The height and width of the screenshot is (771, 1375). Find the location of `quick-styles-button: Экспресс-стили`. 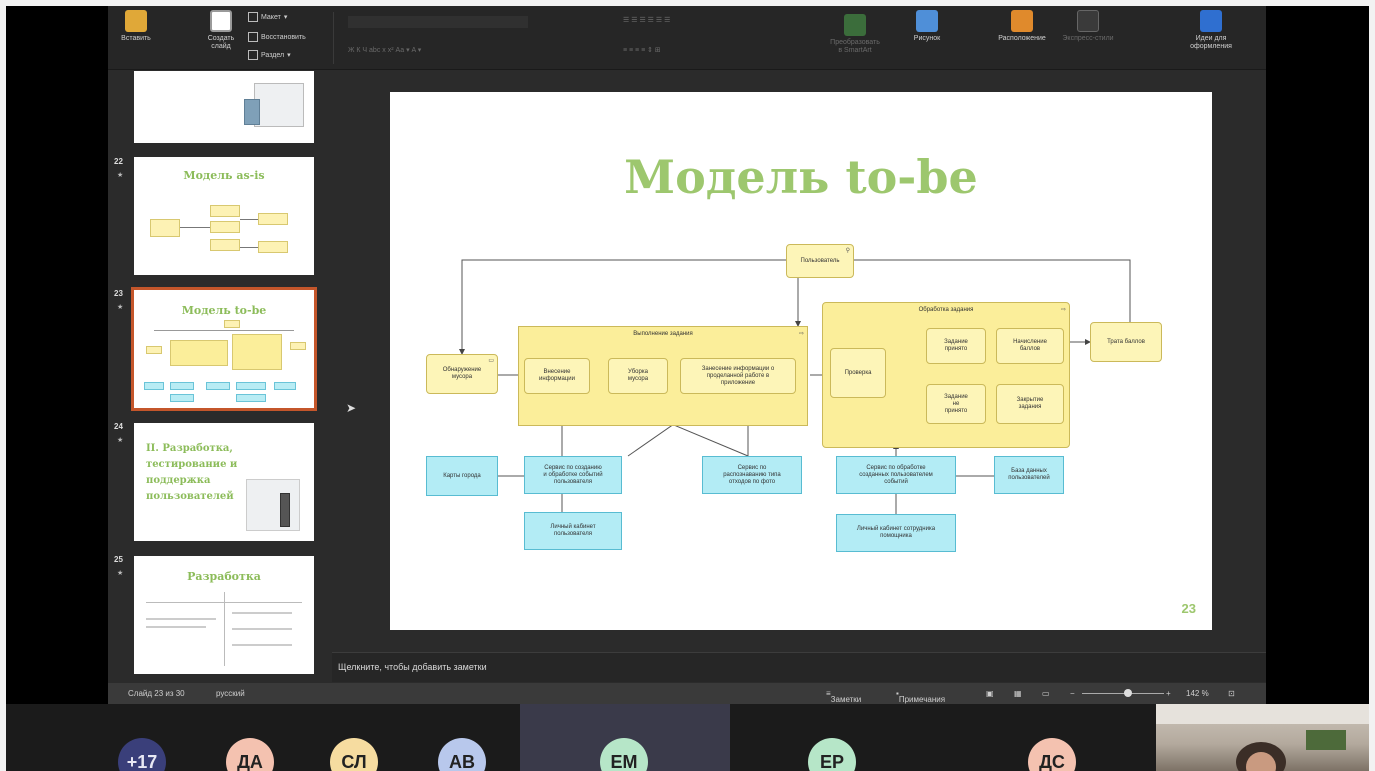

quick-styles-button: Экспресс-стили is located at coordinates (1088, 26).